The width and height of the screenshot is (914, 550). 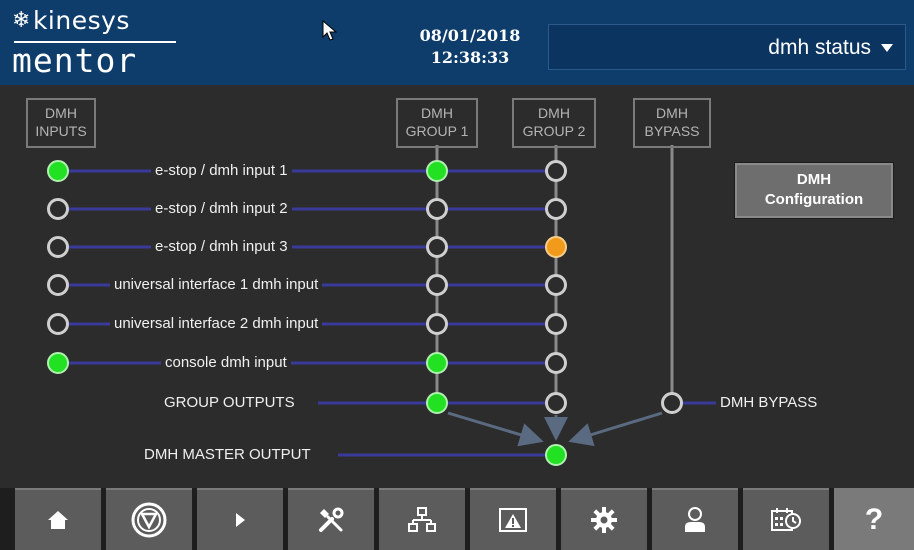 What do you see at coordinates (556, 455) in the screenshot?
I see `master-output-indicator` at bounding box center [556, 455].